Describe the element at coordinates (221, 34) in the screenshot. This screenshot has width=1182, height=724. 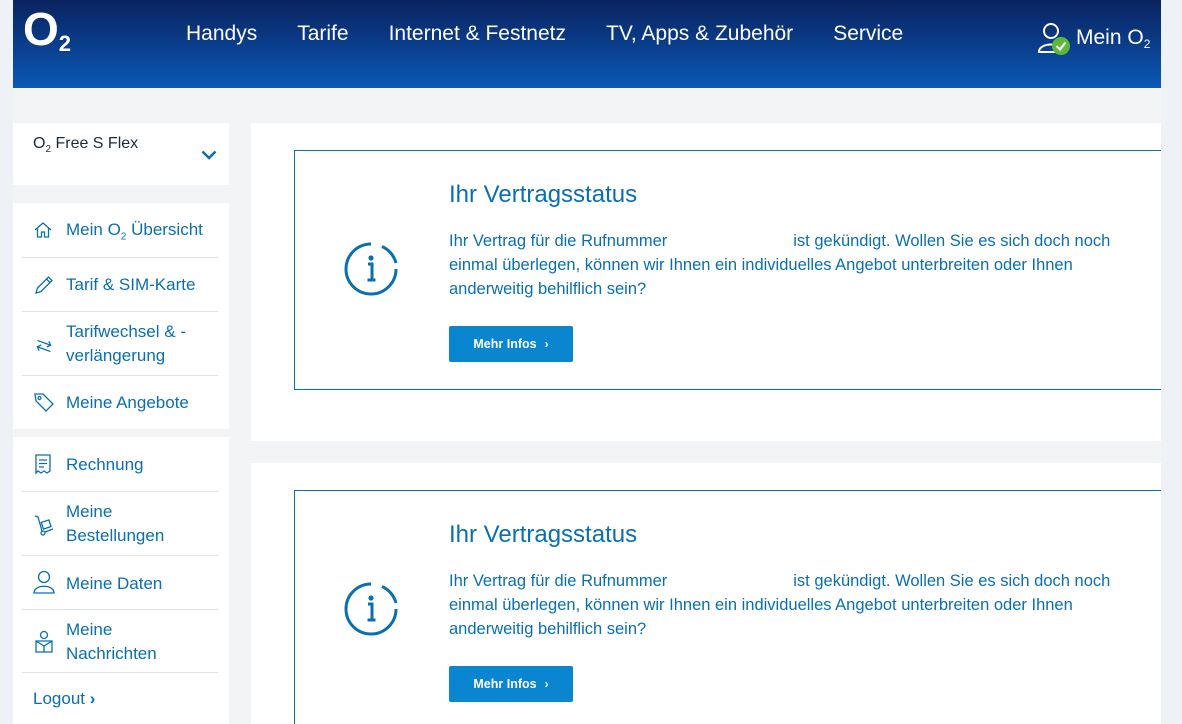
I see `nav-handys: Handys` at that location.